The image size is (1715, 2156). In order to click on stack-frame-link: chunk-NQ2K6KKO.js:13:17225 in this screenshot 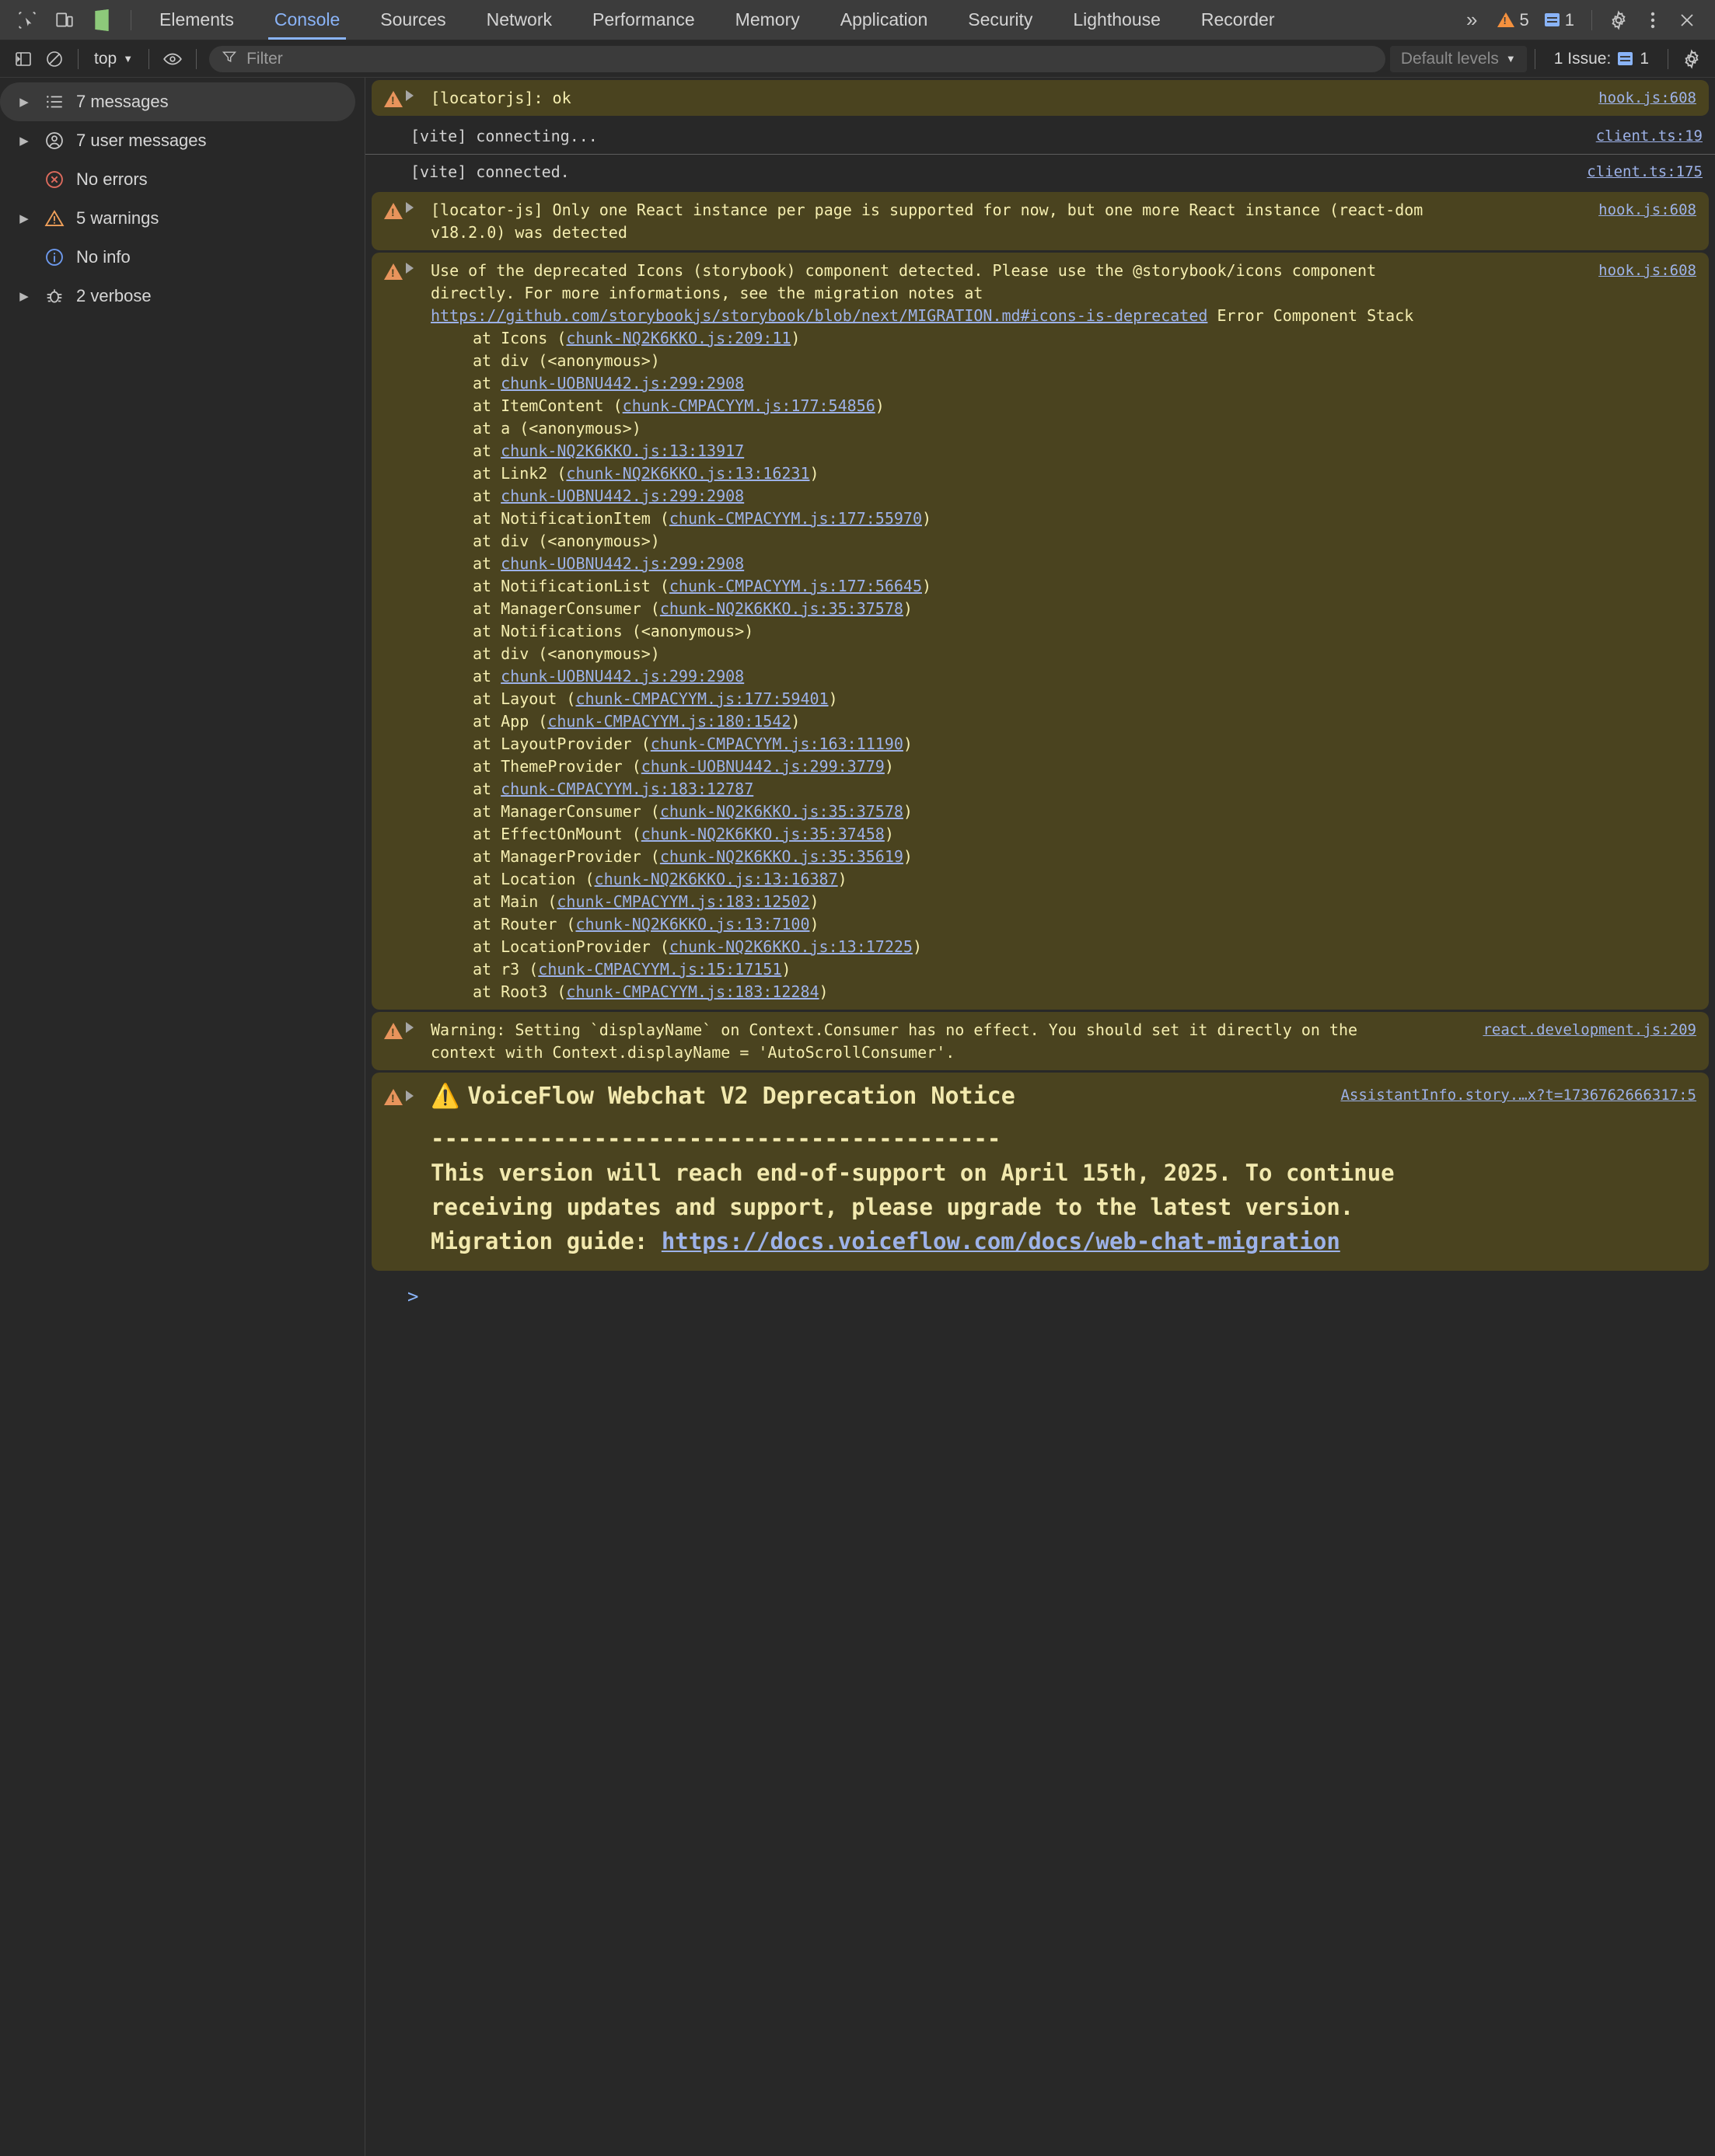, I will do `click(791, 946)`.